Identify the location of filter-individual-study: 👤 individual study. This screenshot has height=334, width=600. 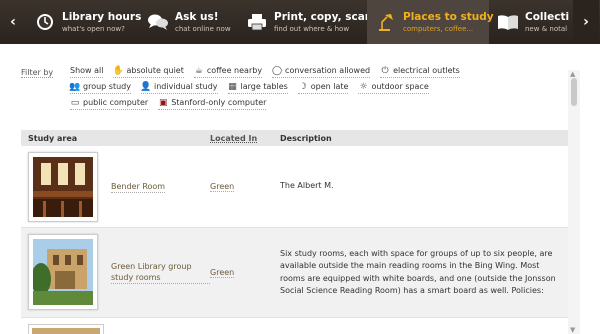
(179, 87).